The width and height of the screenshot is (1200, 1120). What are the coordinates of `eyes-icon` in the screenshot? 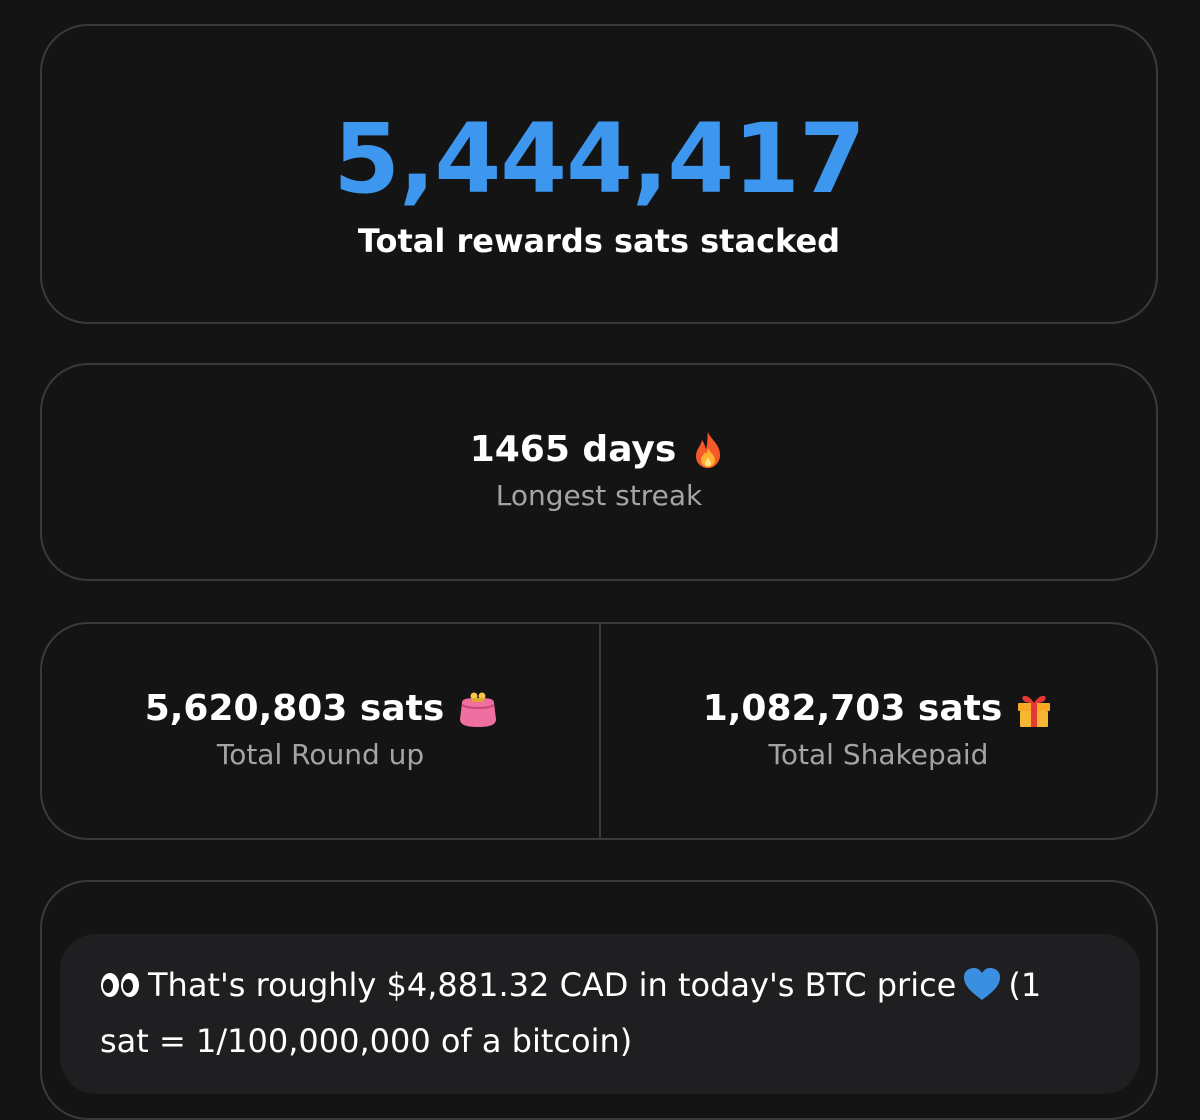 It's located at (120, 989).